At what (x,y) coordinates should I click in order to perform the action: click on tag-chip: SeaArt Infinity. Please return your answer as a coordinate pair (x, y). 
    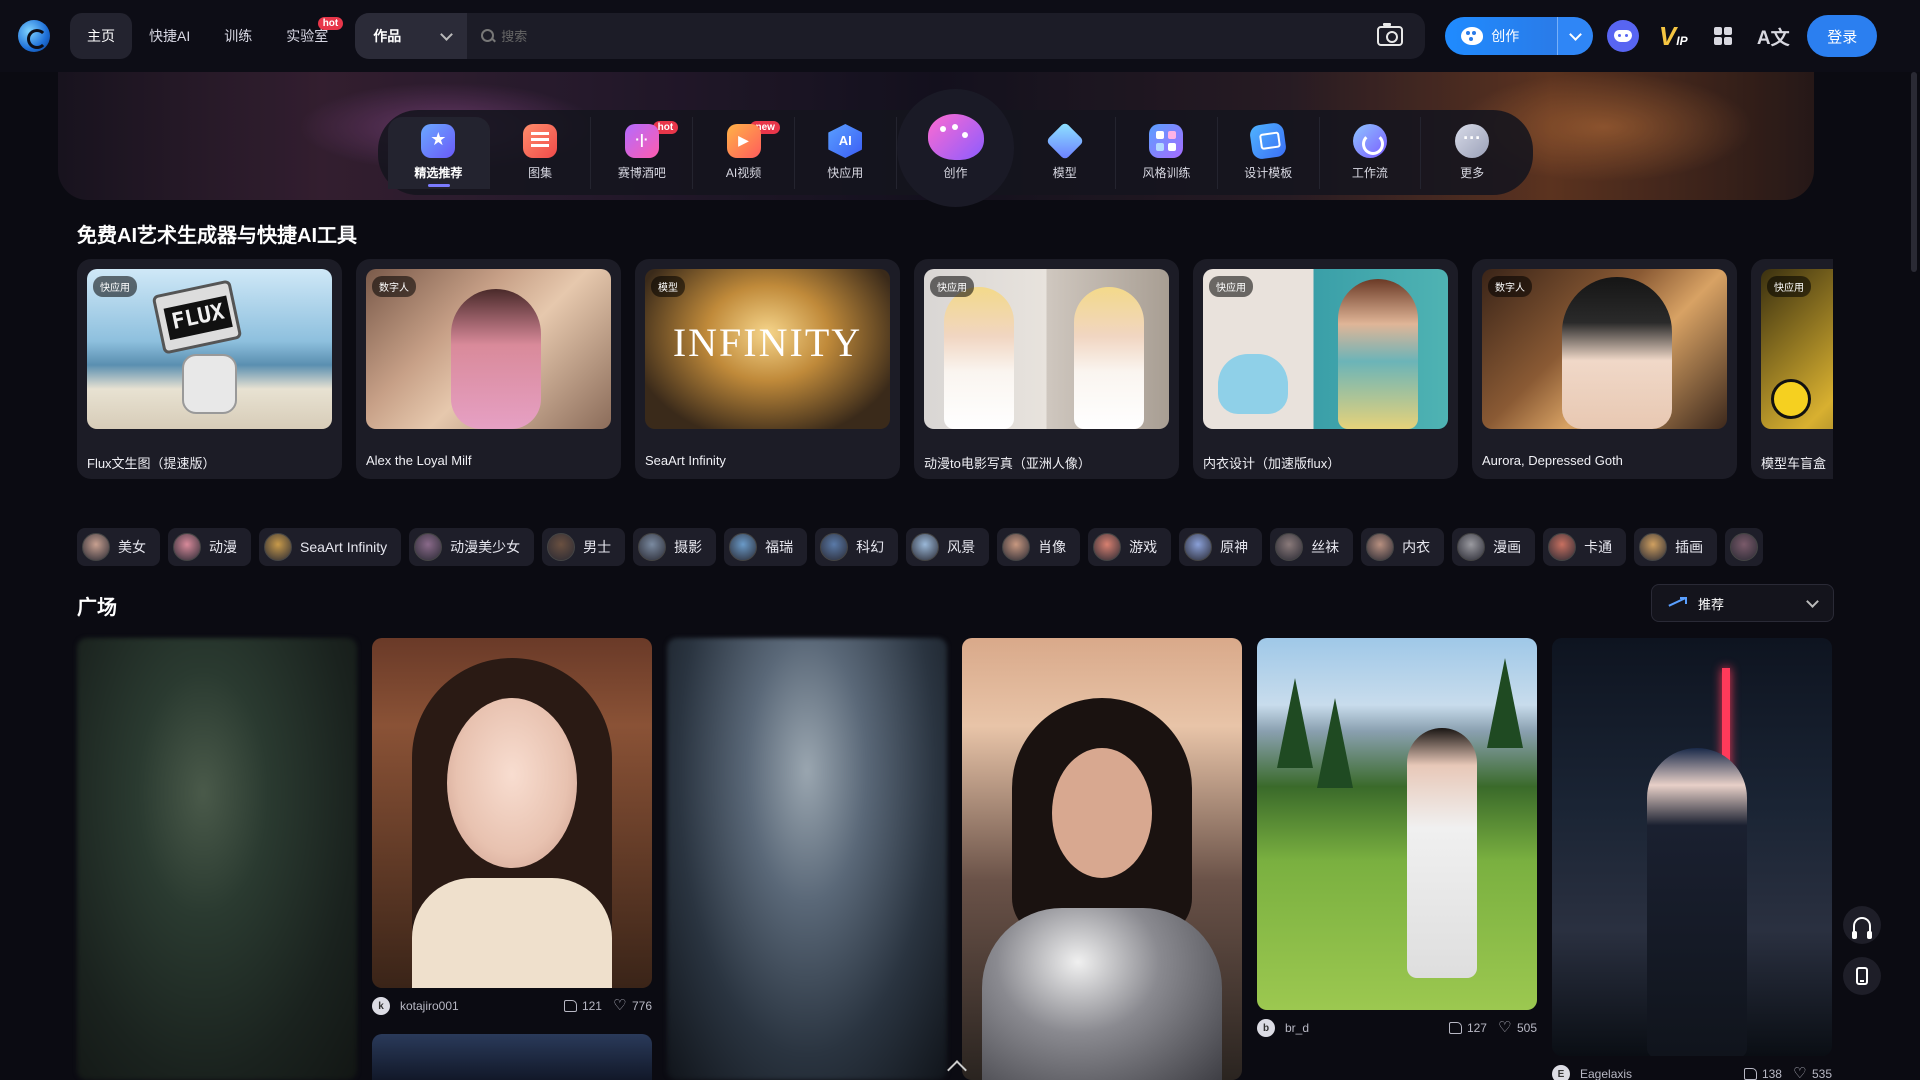
    Looking at the image, I should click on (330, 547).